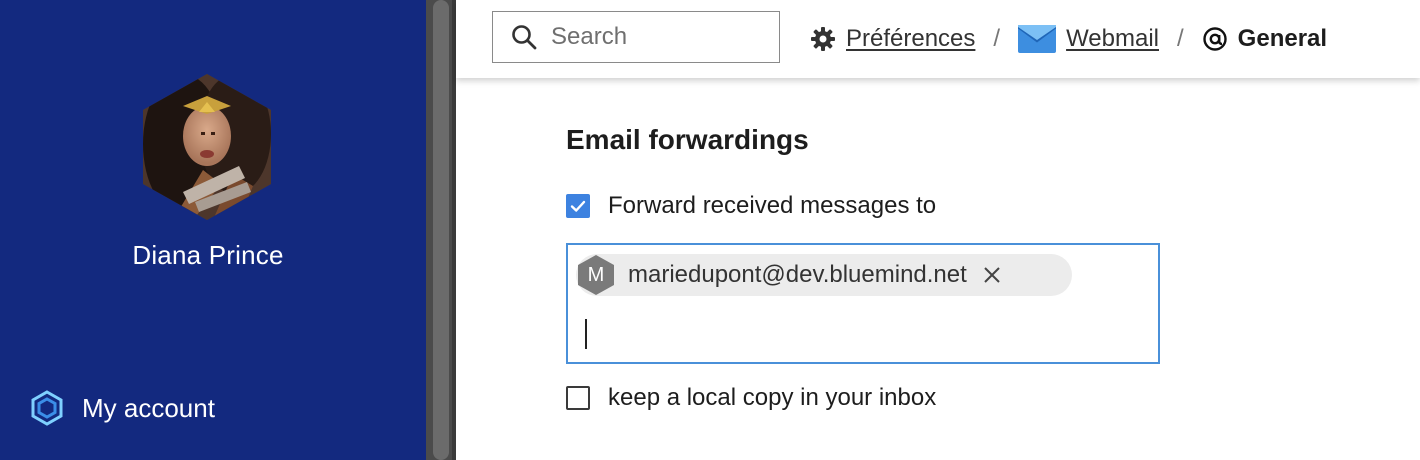 This screenshot has width=1420, height=460. Describe the element at coordinates (578, 398) in the screenshot. I see `keep-copy-checkbox` at that location.